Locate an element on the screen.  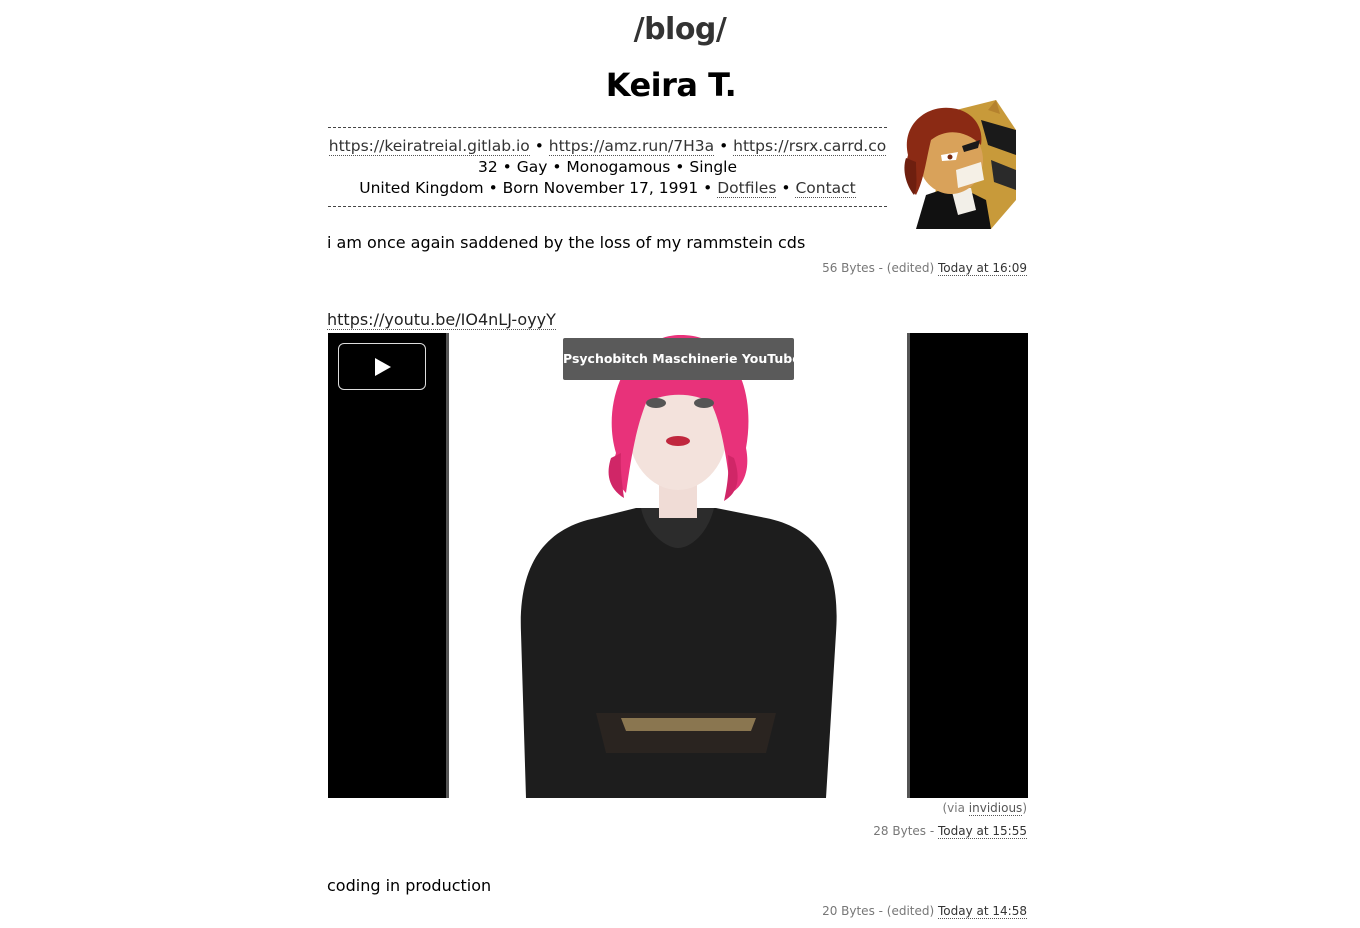
youtube-link: https://youtu.be/IO4nLJ-oyyY is located at coordinates (441, 320).